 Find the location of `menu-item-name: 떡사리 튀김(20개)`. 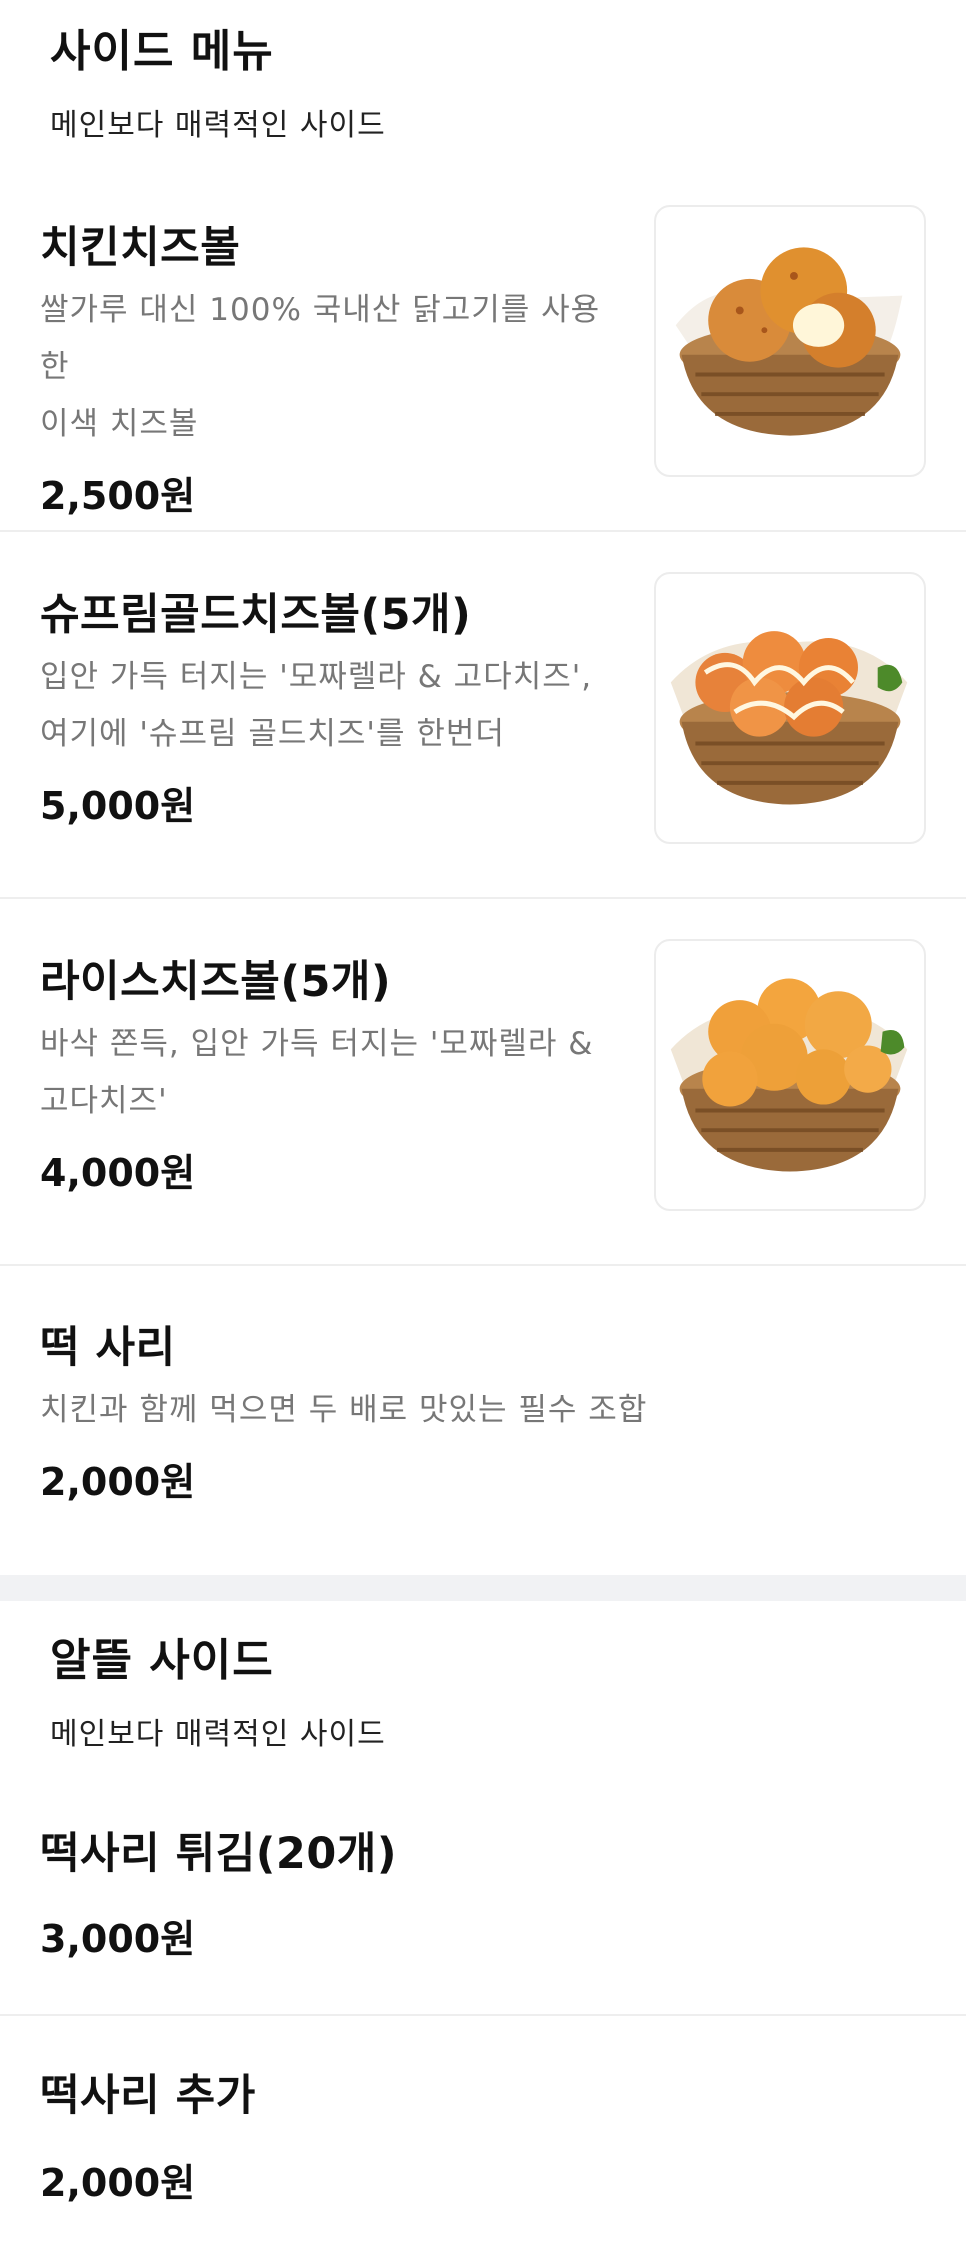

menu-item-name: 떡사리 튀김(20개) is located at coordinates (218, 1854).